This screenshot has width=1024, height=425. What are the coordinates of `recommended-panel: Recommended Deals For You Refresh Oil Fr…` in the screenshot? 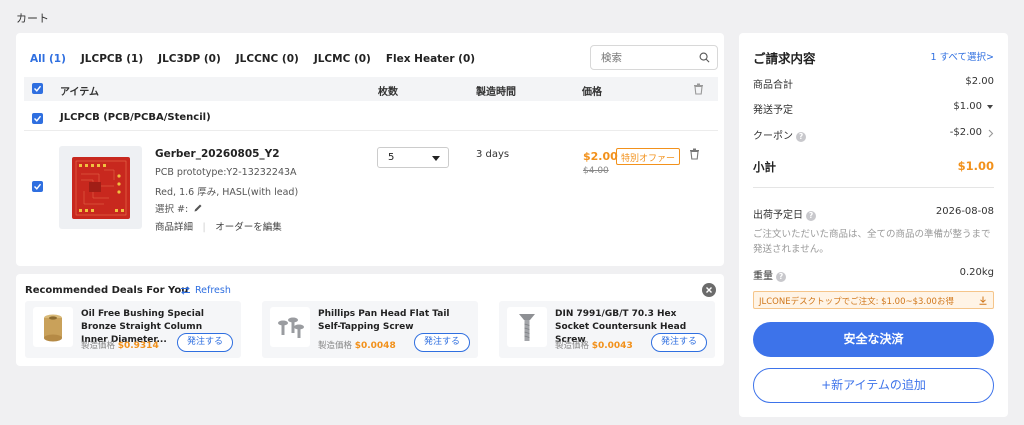 It's located at (370, 320).